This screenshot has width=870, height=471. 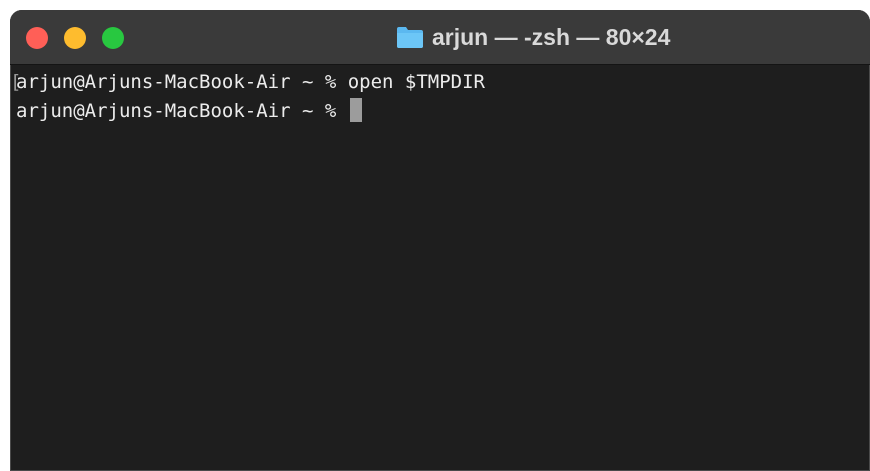 I want to click on text-cursor, so click(x=355, y=110).